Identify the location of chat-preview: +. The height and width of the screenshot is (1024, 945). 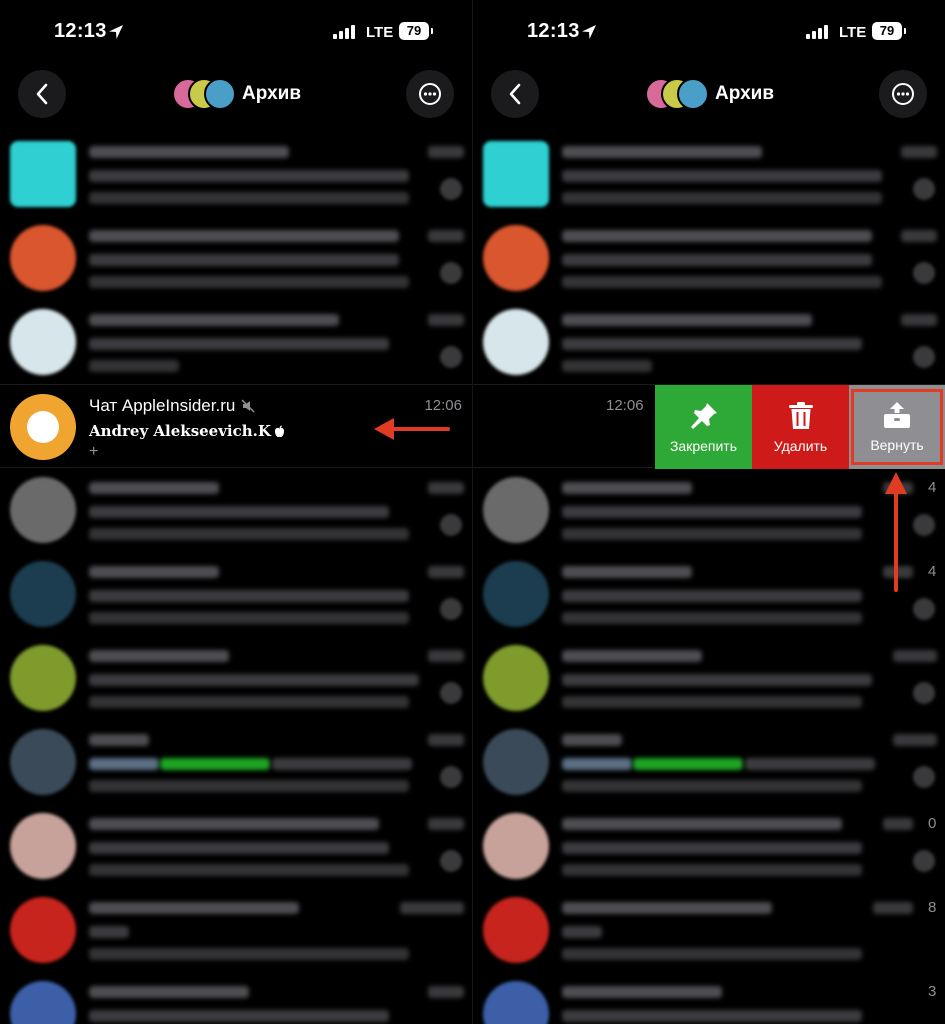
(94, 451).